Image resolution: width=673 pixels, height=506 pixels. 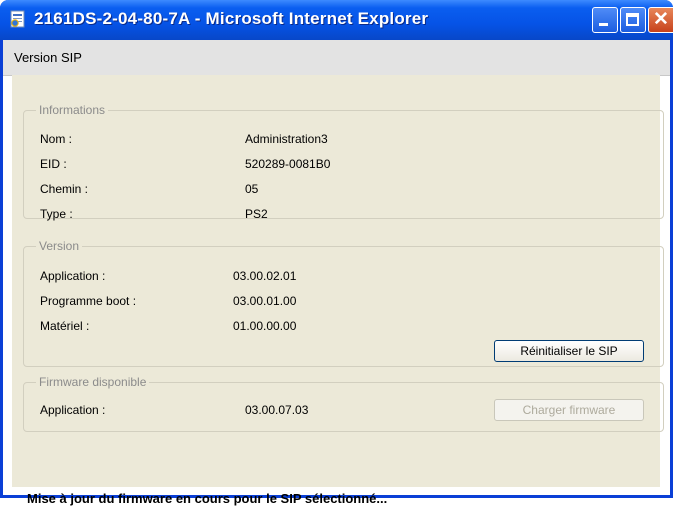 I want to click on name-value: Administration3, so click(x=286, y=139).